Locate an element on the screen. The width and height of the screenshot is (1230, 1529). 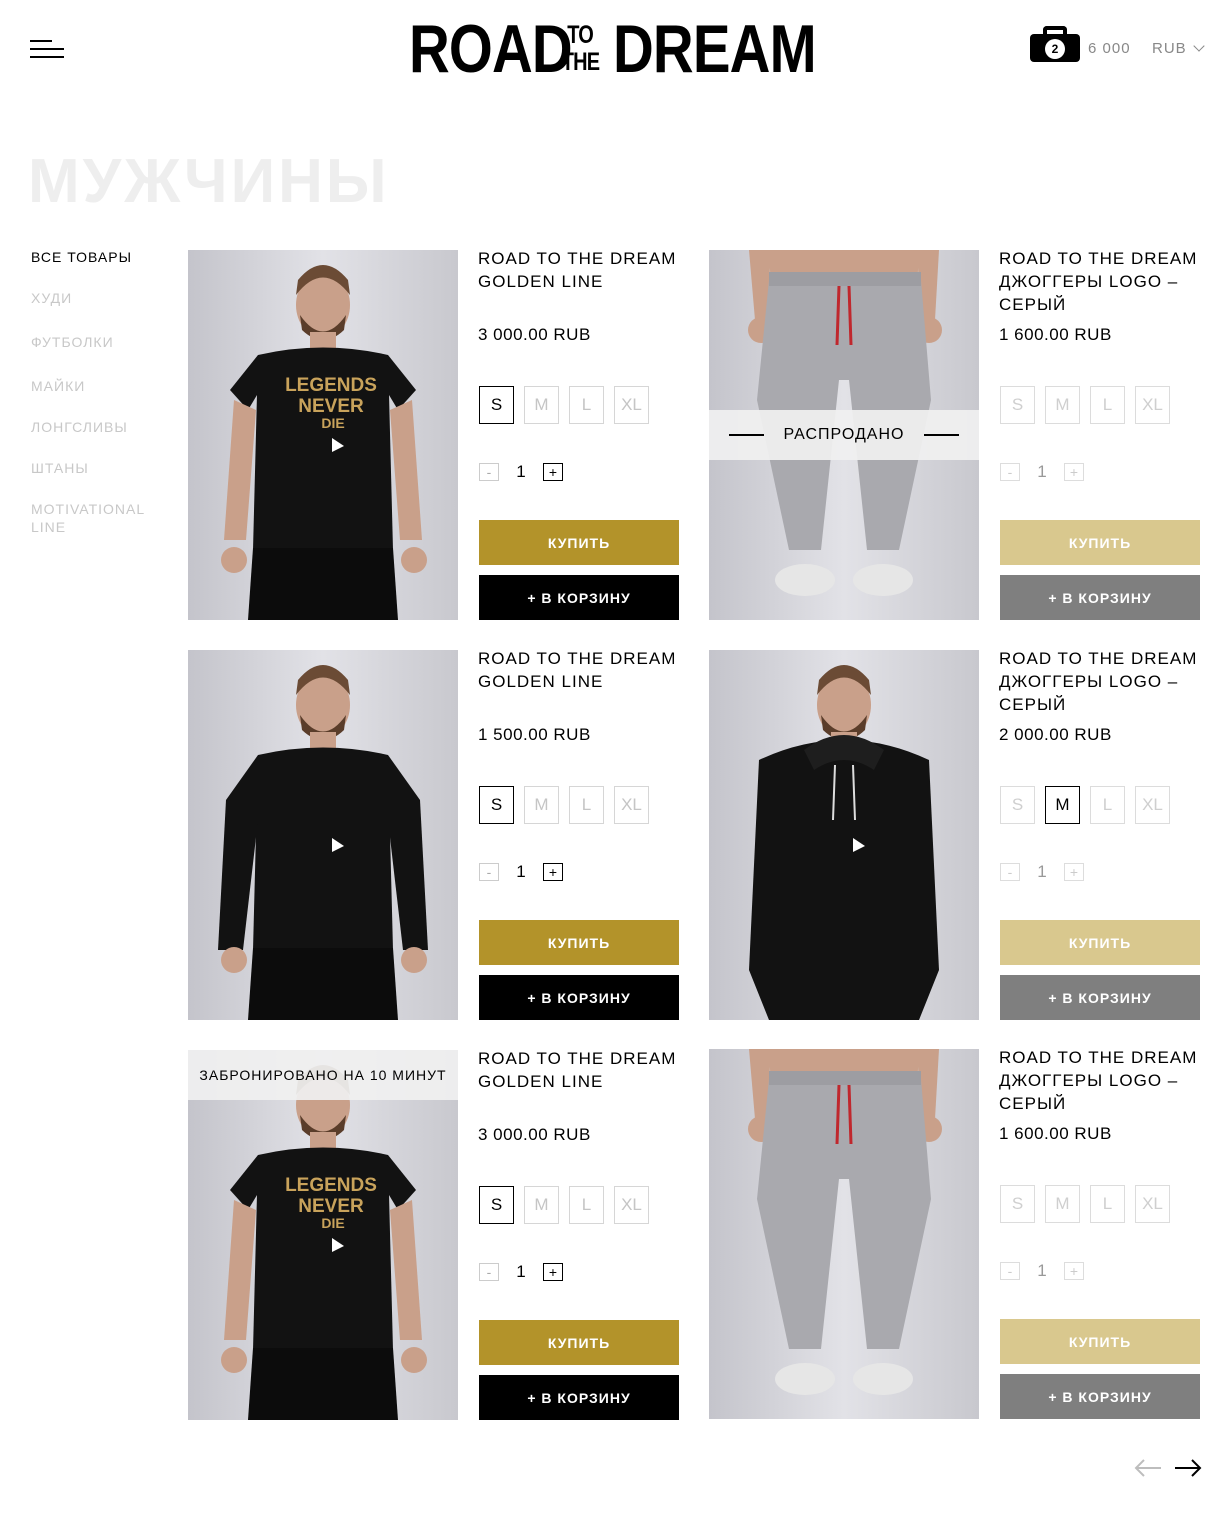
menu-icon is located at coordinates (47, 50).